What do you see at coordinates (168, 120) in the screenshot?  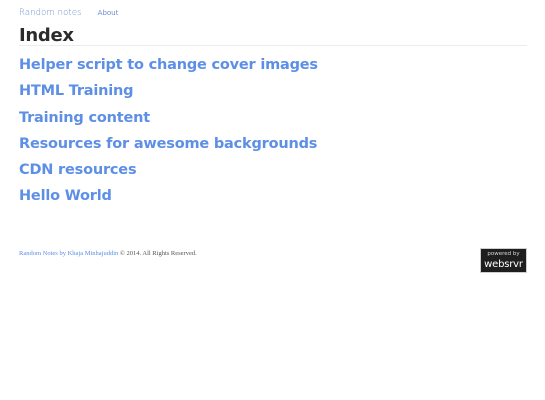 I see `post-item: Training content` at bounding box center [168, 120].